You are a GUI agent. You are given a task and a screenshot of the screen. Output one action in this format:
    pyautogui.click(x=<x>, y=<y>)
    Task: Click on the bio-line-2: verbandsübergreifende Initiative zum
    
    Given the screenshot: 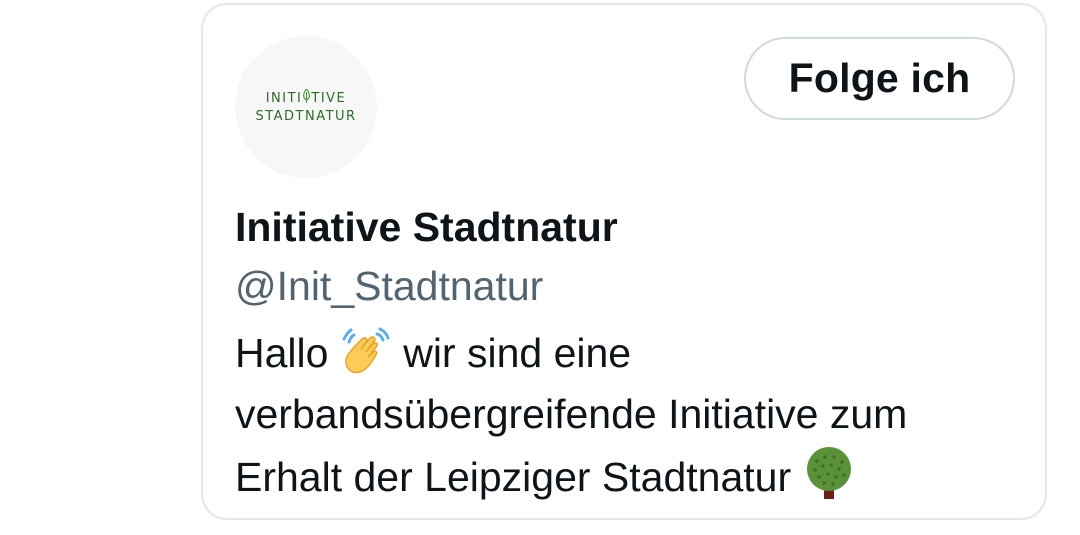 What is the action you would take?
    pyautogui.click(x=571, y=414)
    